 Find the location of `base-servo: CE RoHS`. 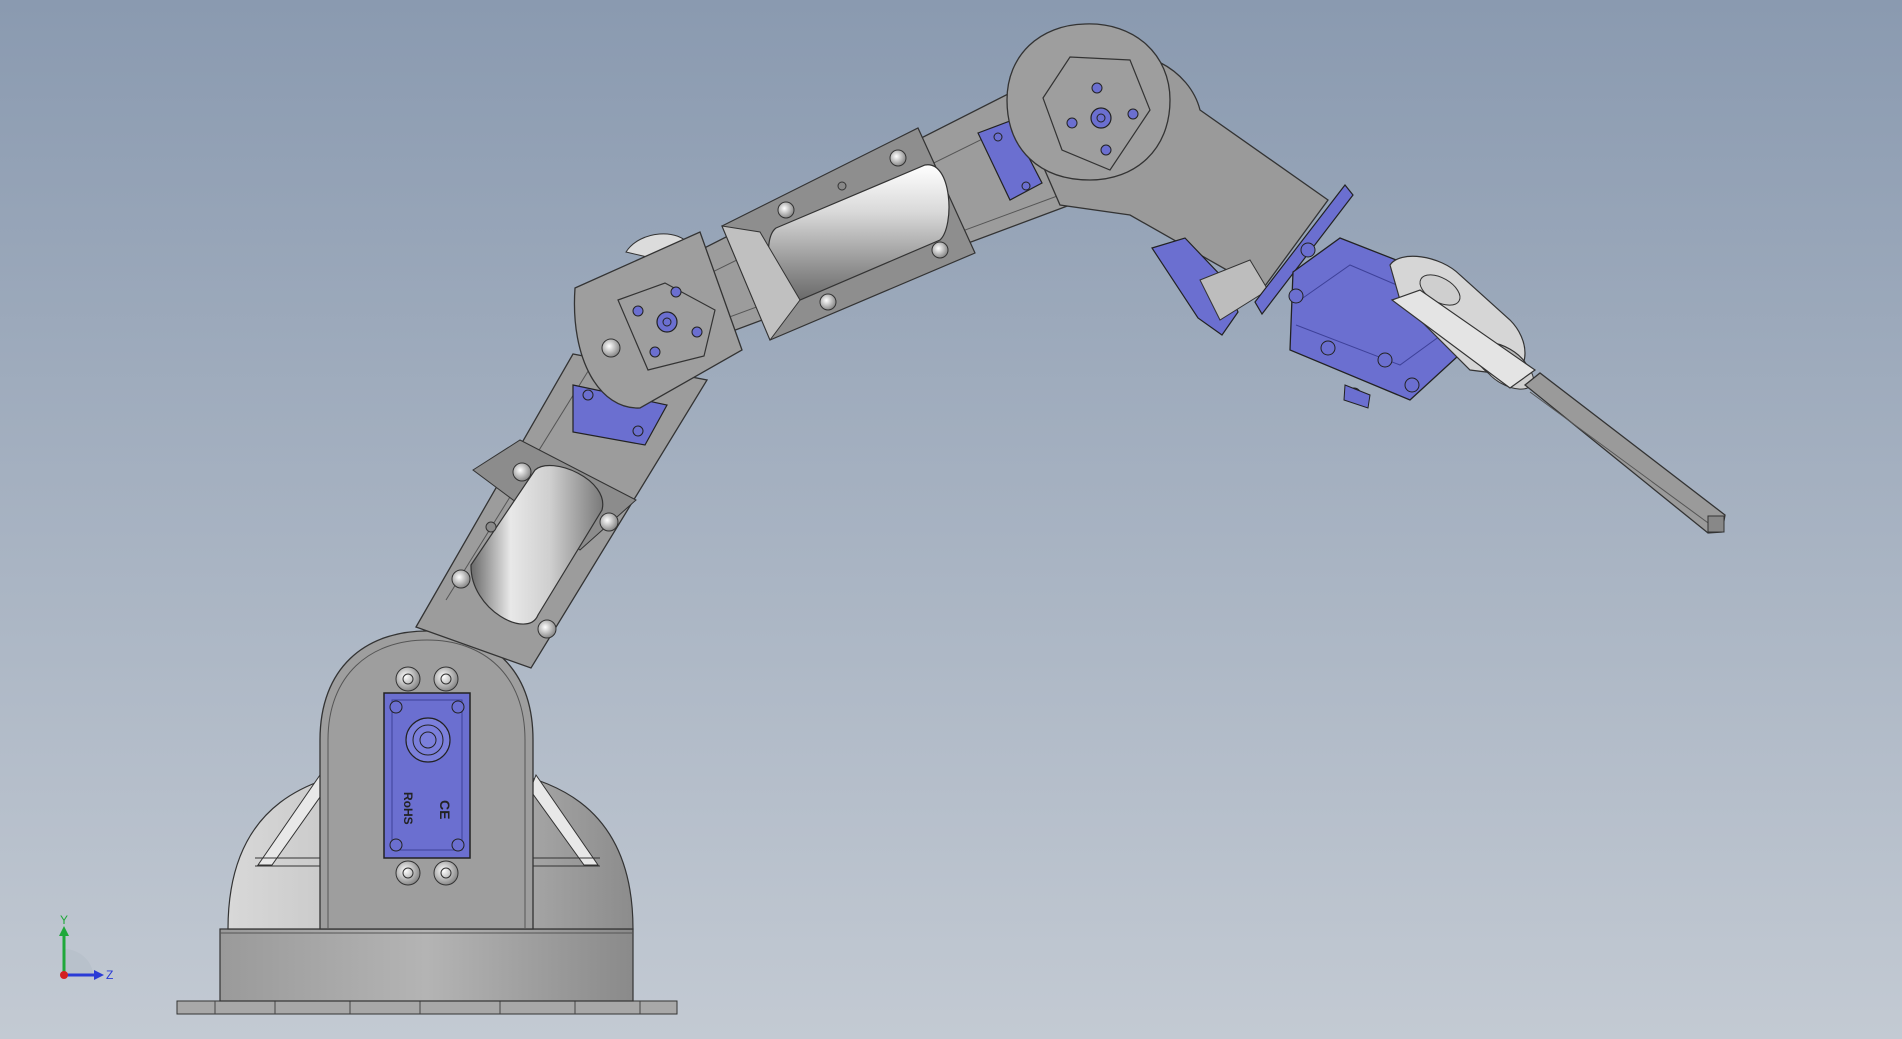

base-servo: CE RoHS is located at coordinates (427, 775).